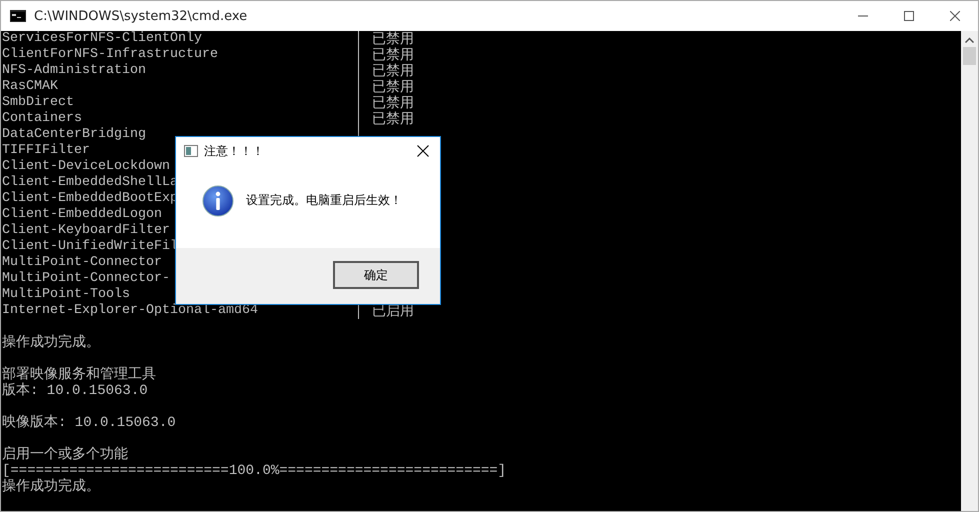  What do you see at coordinates (102, 39) in the screenshot?
I see `feature-name: ServicesForNFS-ClientOnly` at bounding box center [102, 39].